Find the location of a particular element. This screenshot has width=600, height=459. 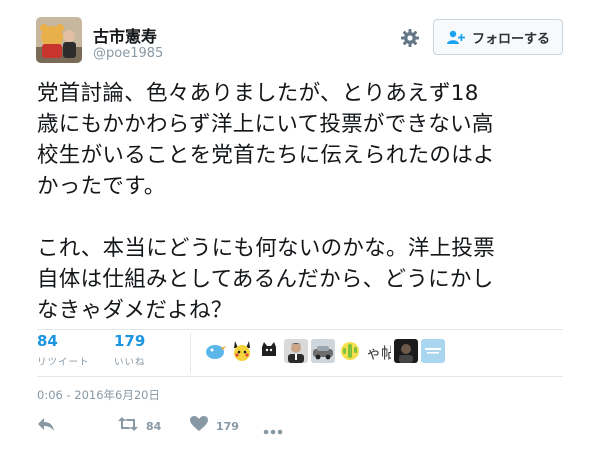

more-button is located at coordinates (273, 429).